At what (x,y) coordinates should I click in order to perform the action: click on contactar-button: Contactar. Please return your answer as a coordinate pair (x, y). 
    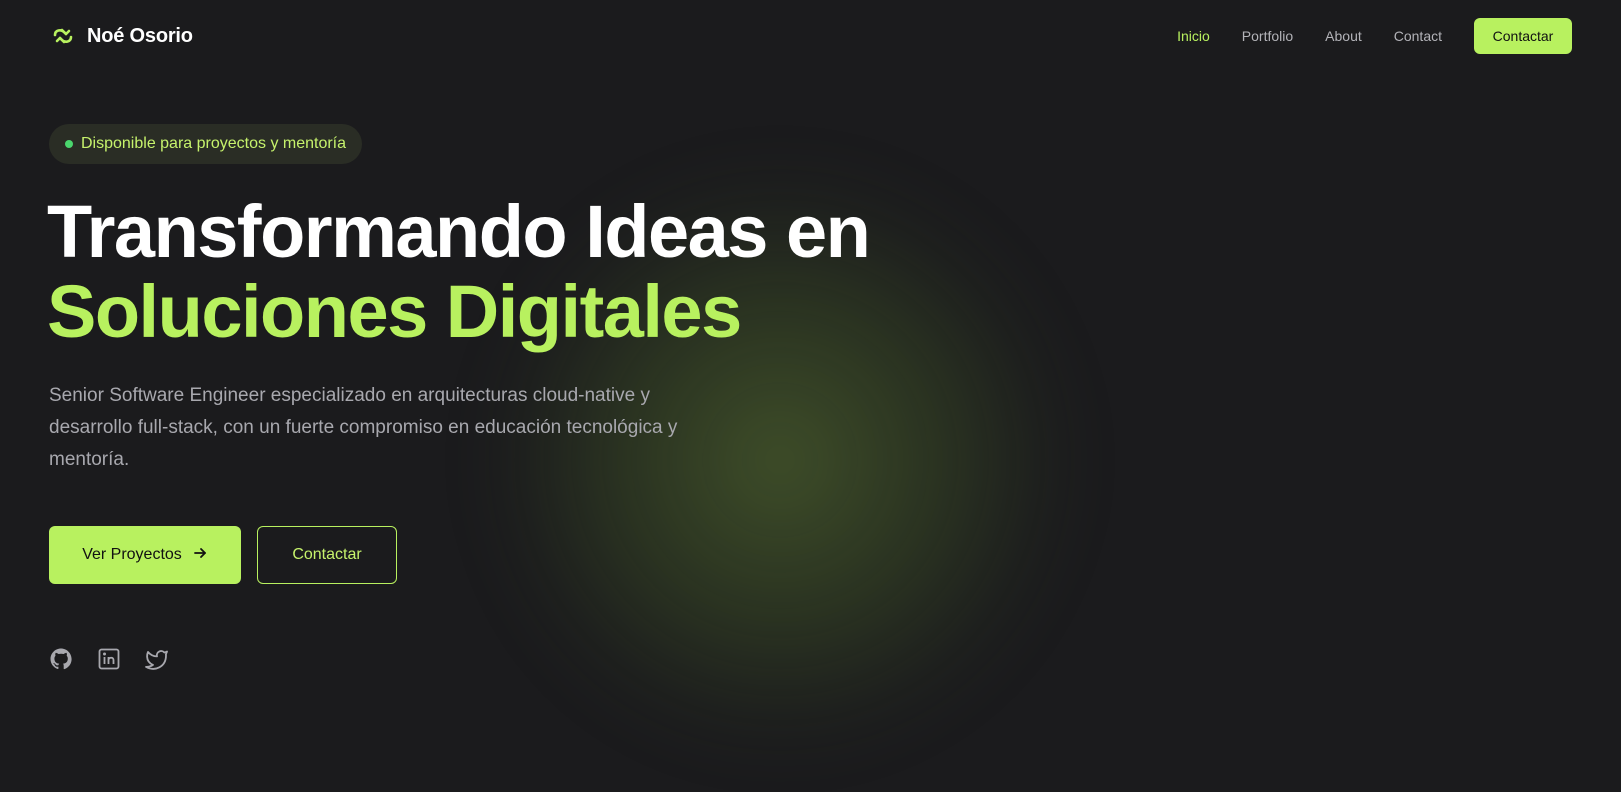
    Looking at the image, I should click on (327, 555).